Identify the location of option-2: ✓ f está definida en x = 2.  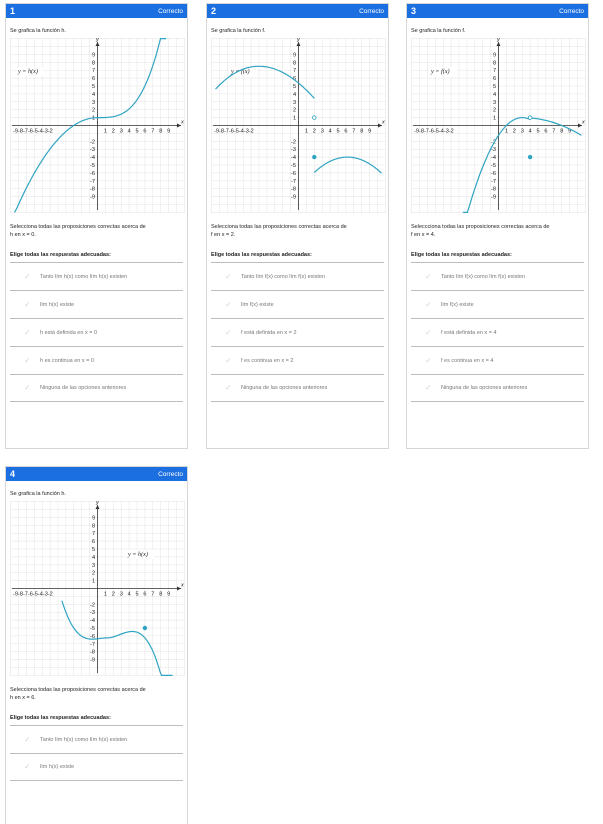
(297, 332).